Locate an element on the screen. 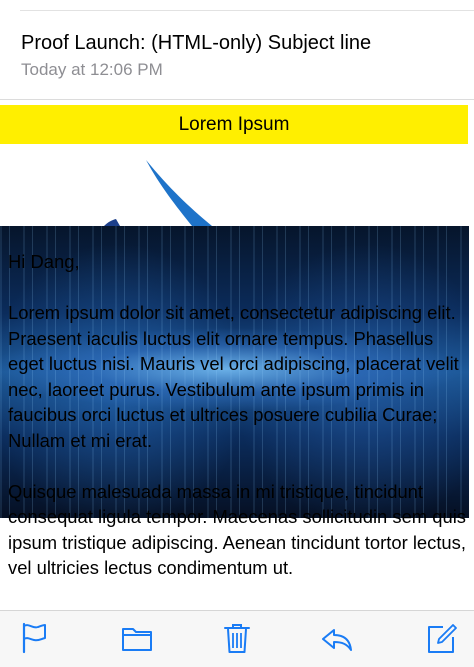  bottom-toolbar is located at coordinates (237, 638).